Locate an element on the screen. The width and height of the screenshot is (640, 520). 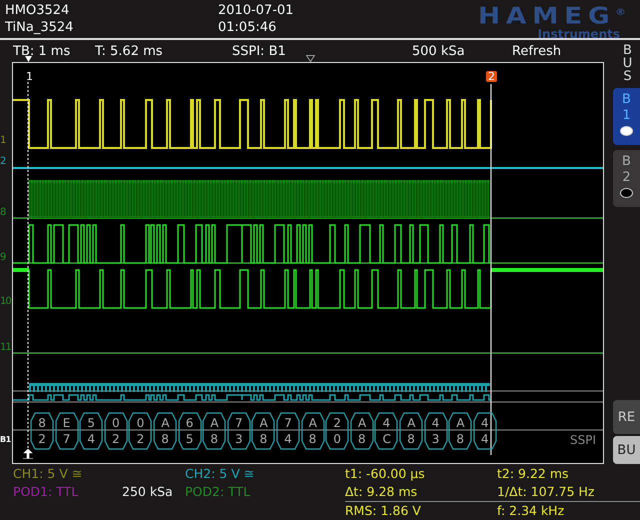
device-model: HMO3524 is located at coordinates (37, 10).